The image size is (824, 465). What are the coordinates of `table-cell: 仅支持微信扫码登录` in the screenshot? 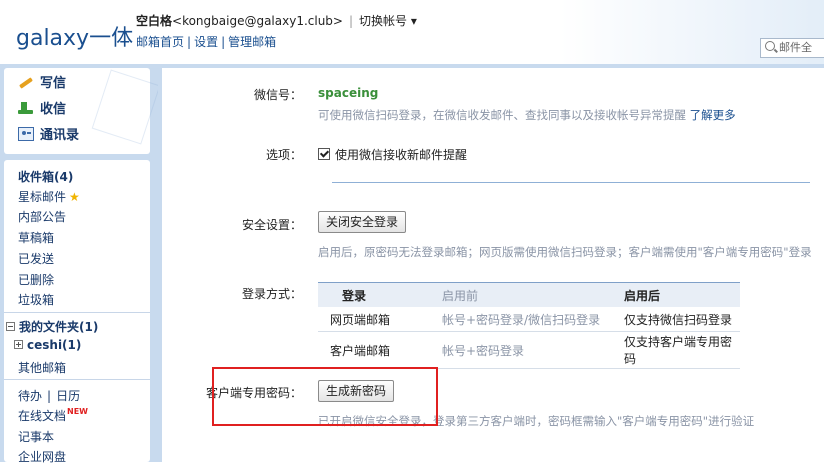 It's located at (681, 319).